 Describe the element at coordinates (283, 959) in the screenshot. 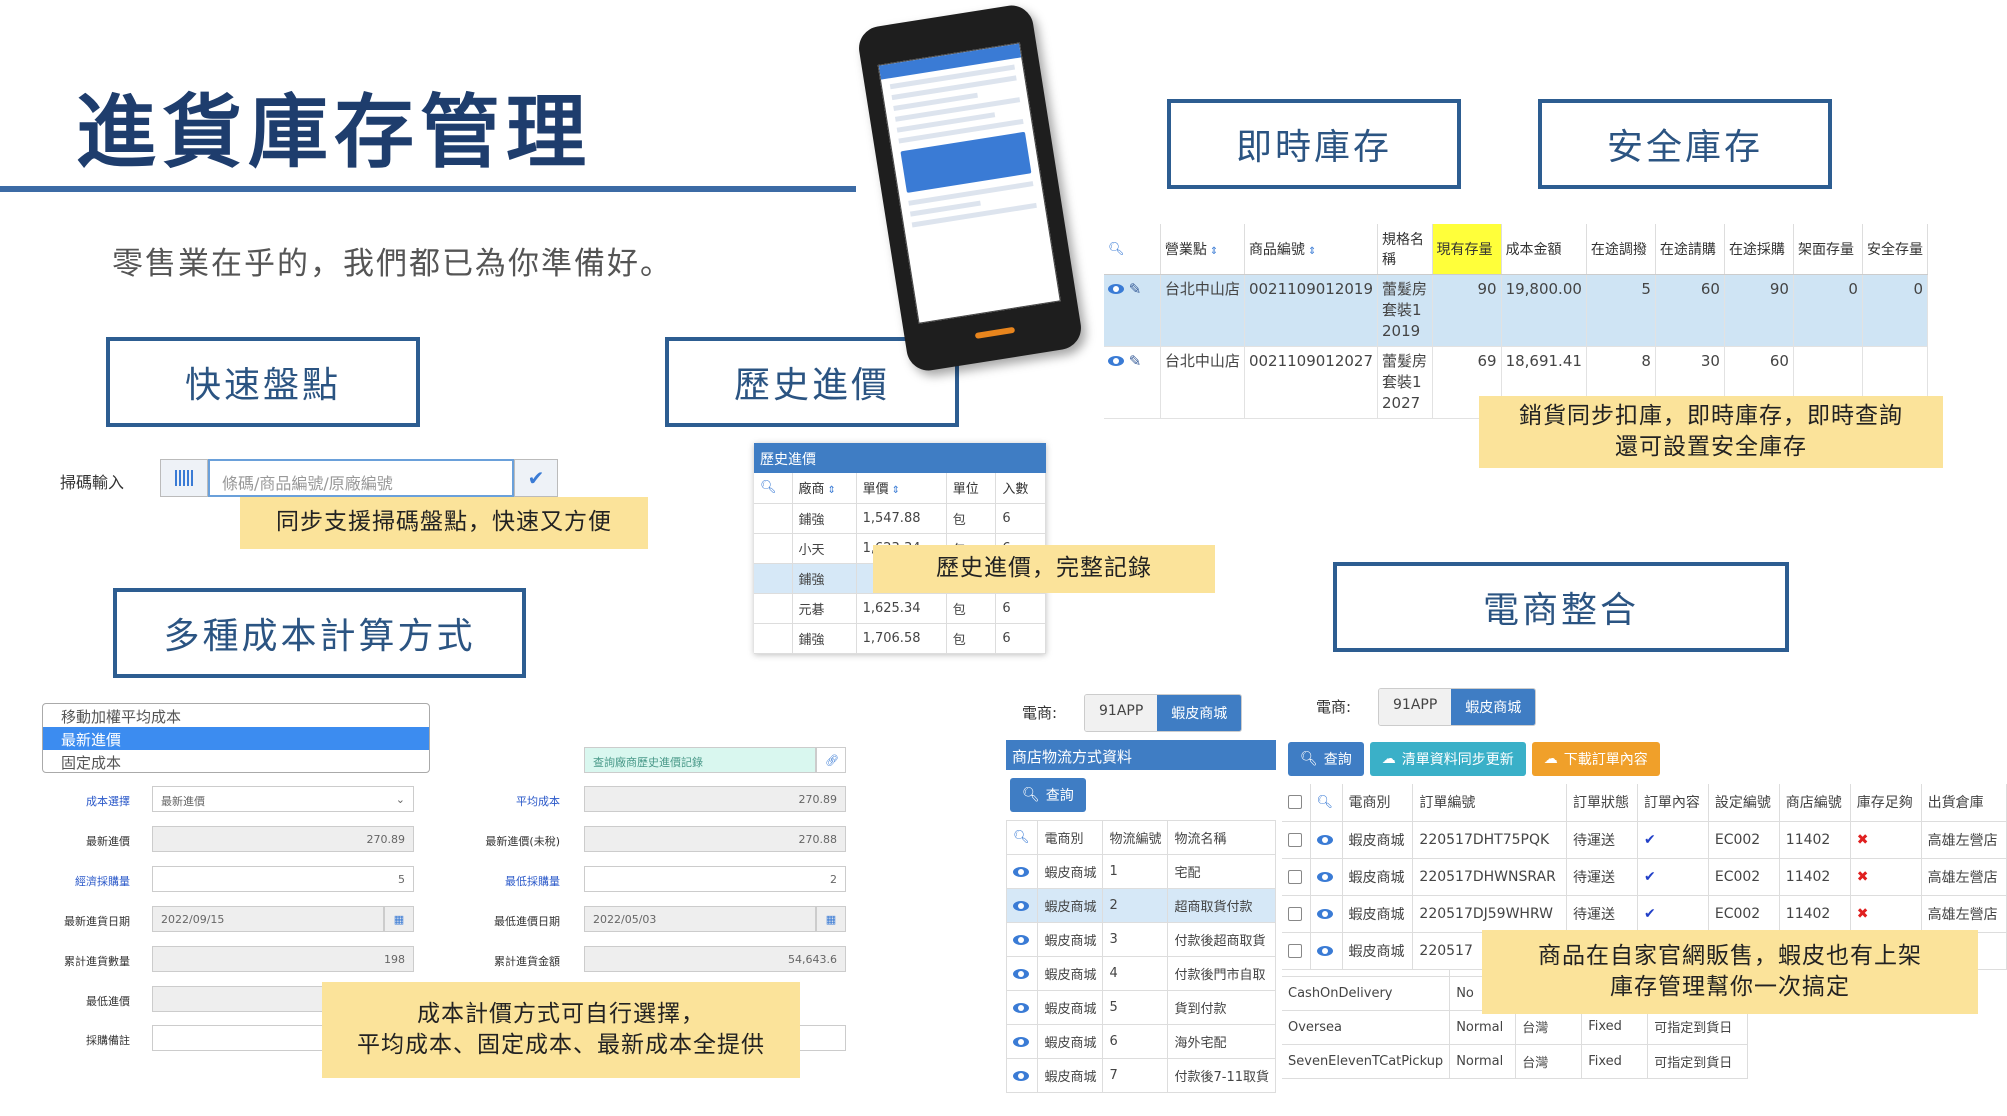

I see `total-qty-field: 198` at that location.